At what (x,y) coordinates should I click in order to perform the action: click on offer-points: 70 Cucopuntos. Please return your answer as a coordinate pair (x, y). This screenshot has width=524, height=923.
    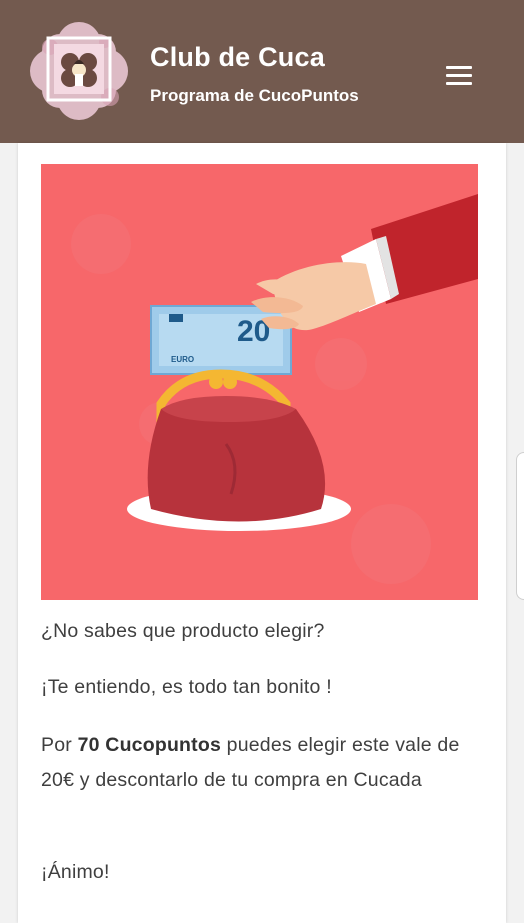
    Looking at the image, I should click on (149, 745).